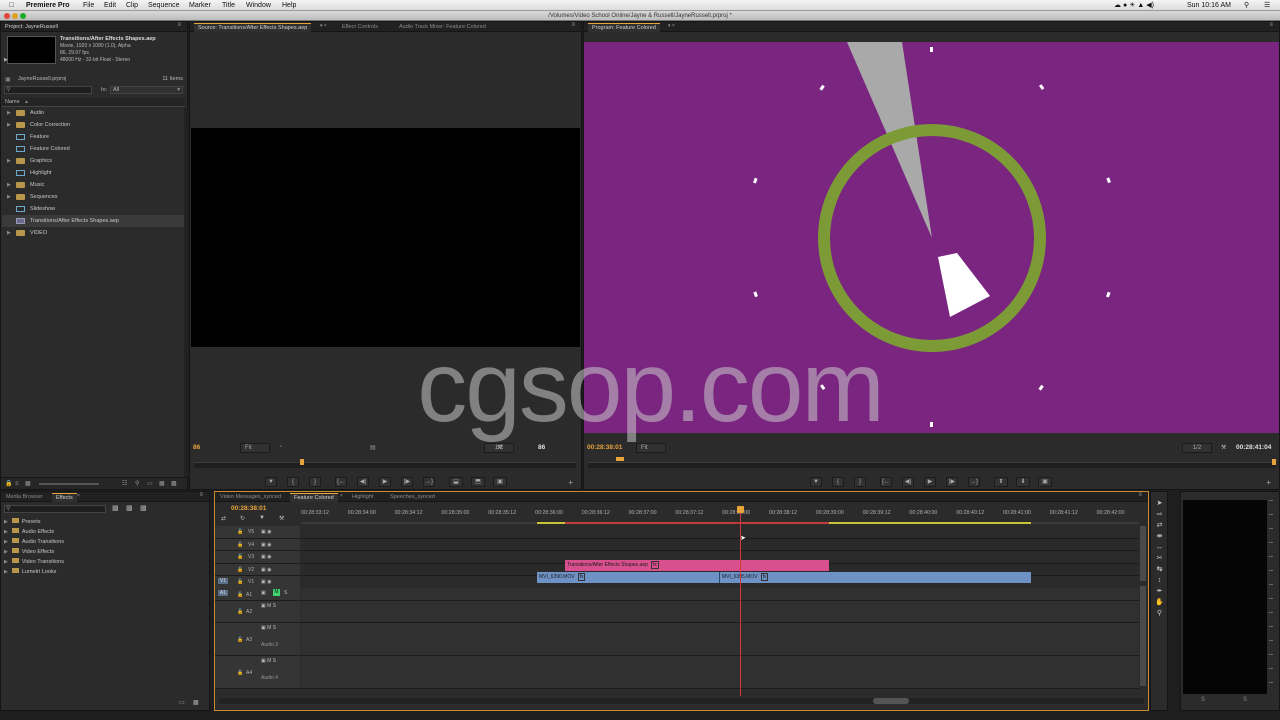 The image size is (1280, 720). What do you see at coordinates (257, 672) in the screenshot?
I see `audio-track-header: 🔓 A4 ▣ M S Audio 4` at bounding box center [257, 672].